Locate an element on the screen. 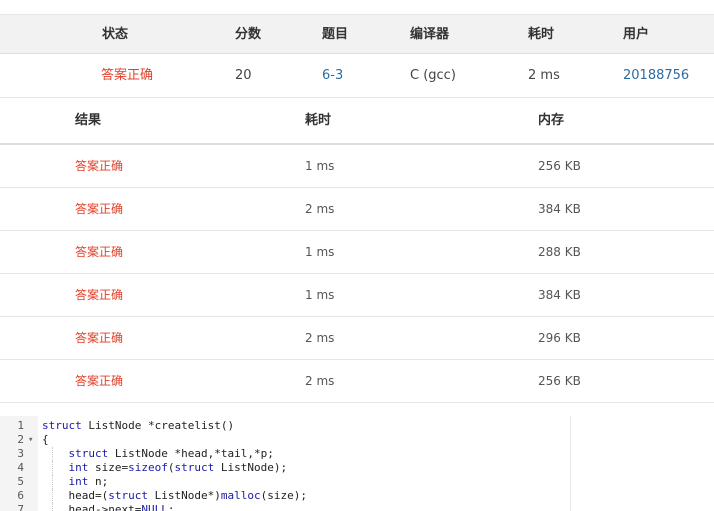  test-memory: 296 KB is located at coordinates (559, 338).